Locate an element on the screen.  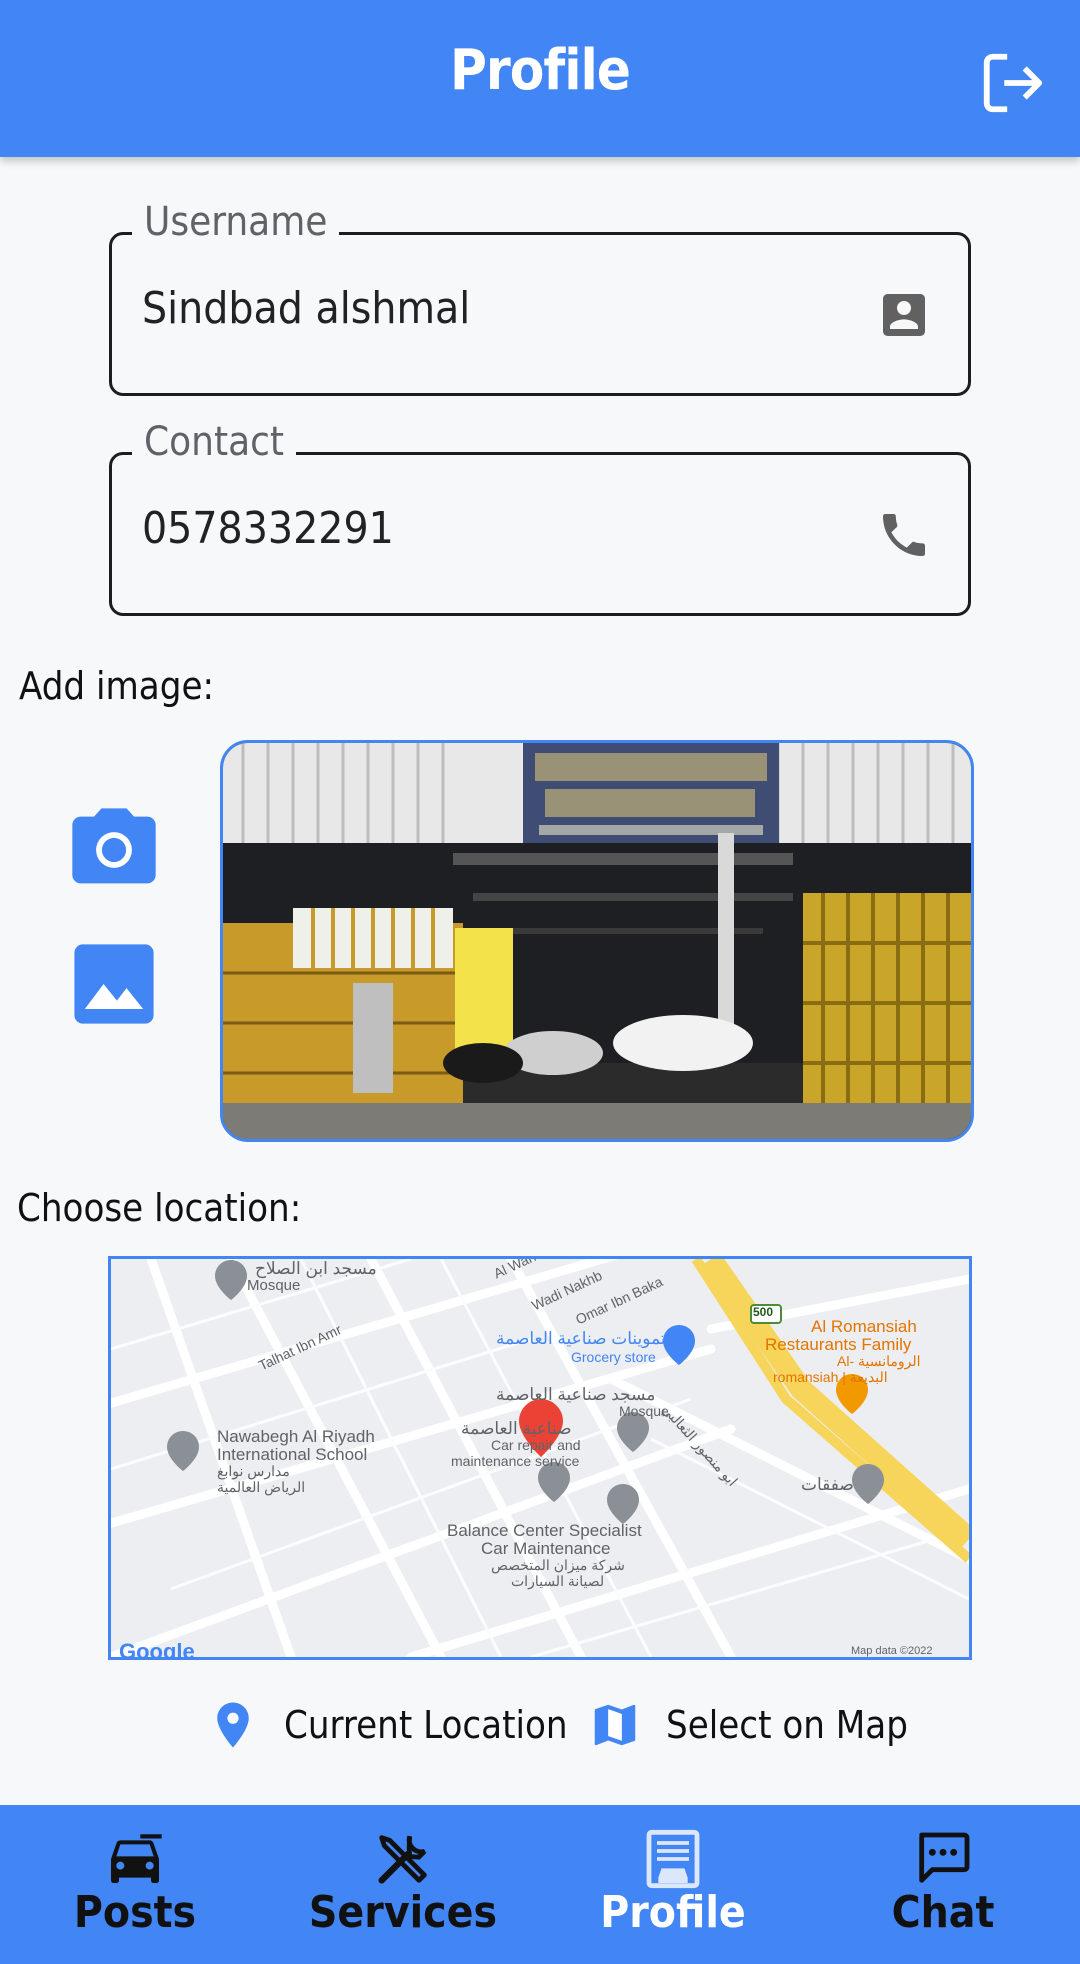
select-on-map-label: Select on Map is located at coordinates (787, 1725).